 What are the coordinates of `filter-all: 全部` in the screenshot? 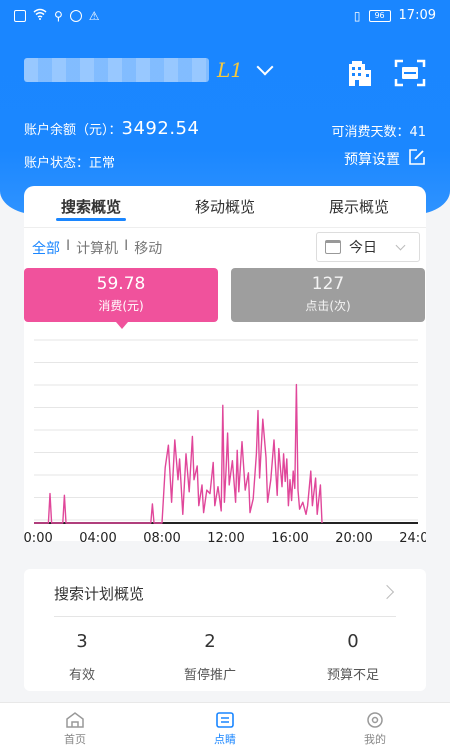 It's located at (46, 248).